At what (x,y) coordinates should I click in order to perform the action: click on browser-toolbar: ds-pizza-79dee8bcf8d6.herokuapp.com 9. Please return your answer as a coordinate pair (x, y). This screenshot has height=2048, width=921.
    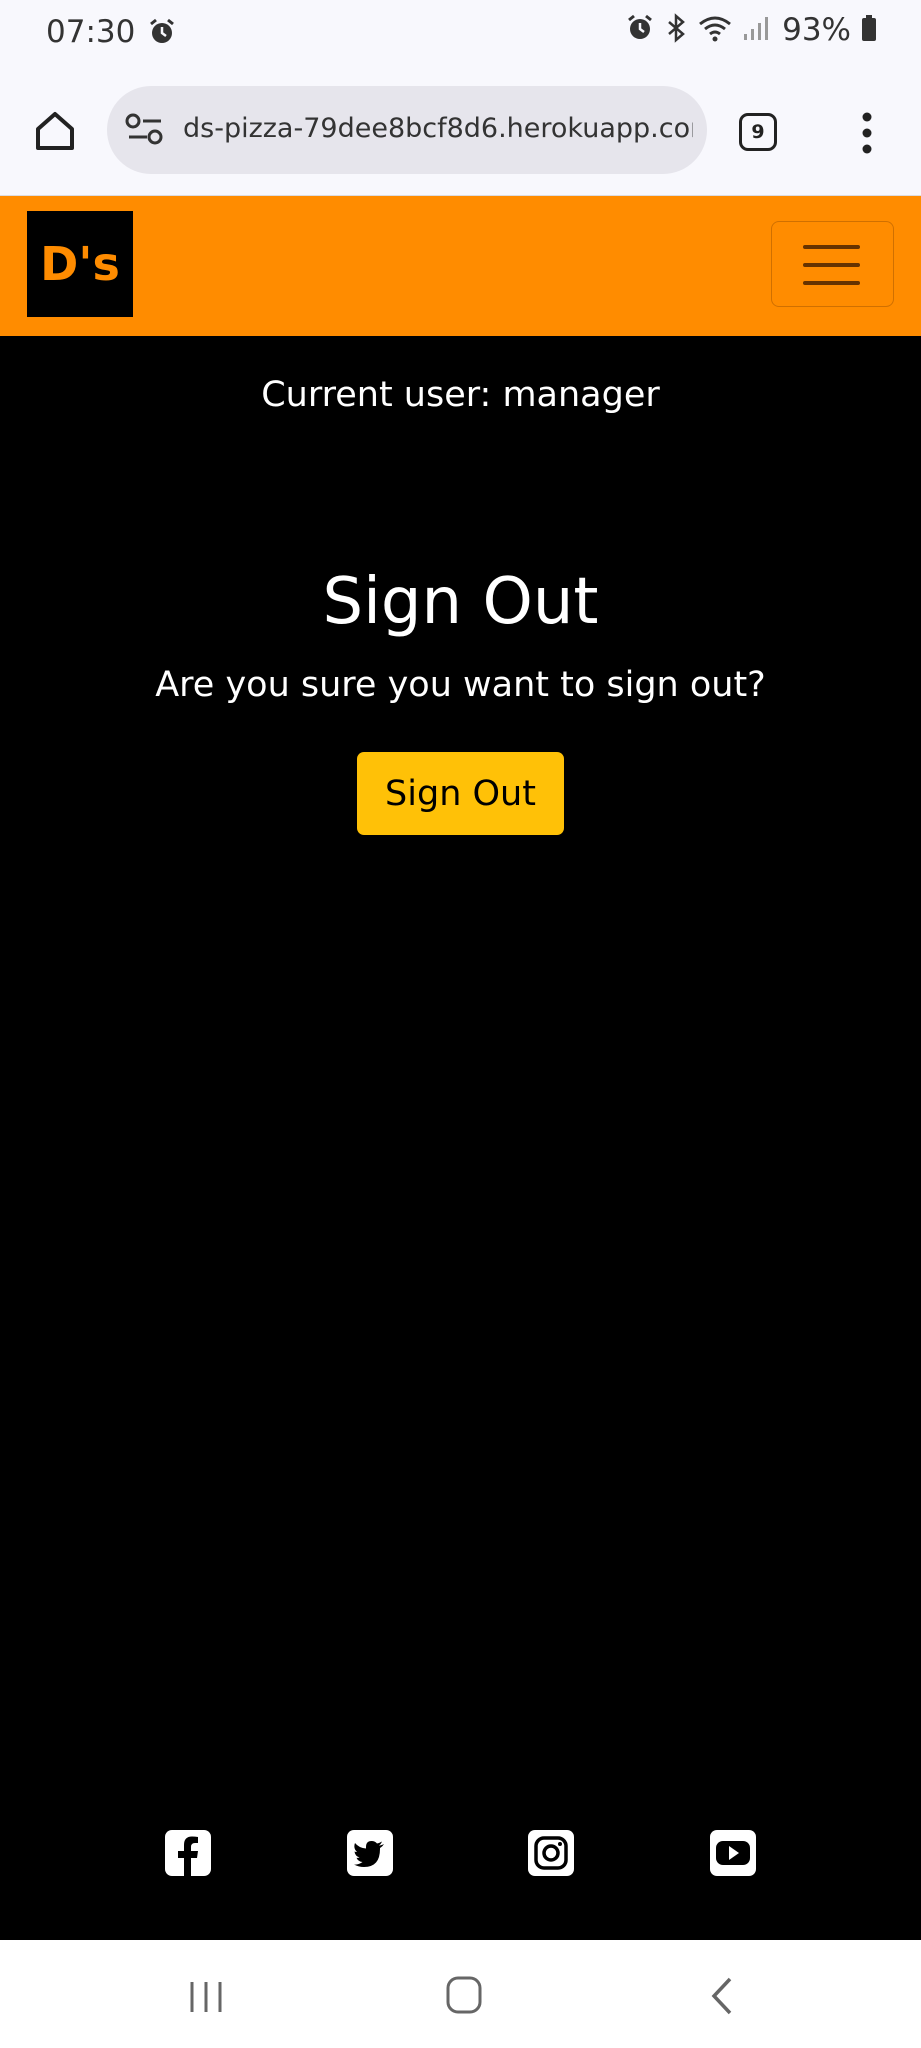
    Looking at the image, I should click on (460, 132).